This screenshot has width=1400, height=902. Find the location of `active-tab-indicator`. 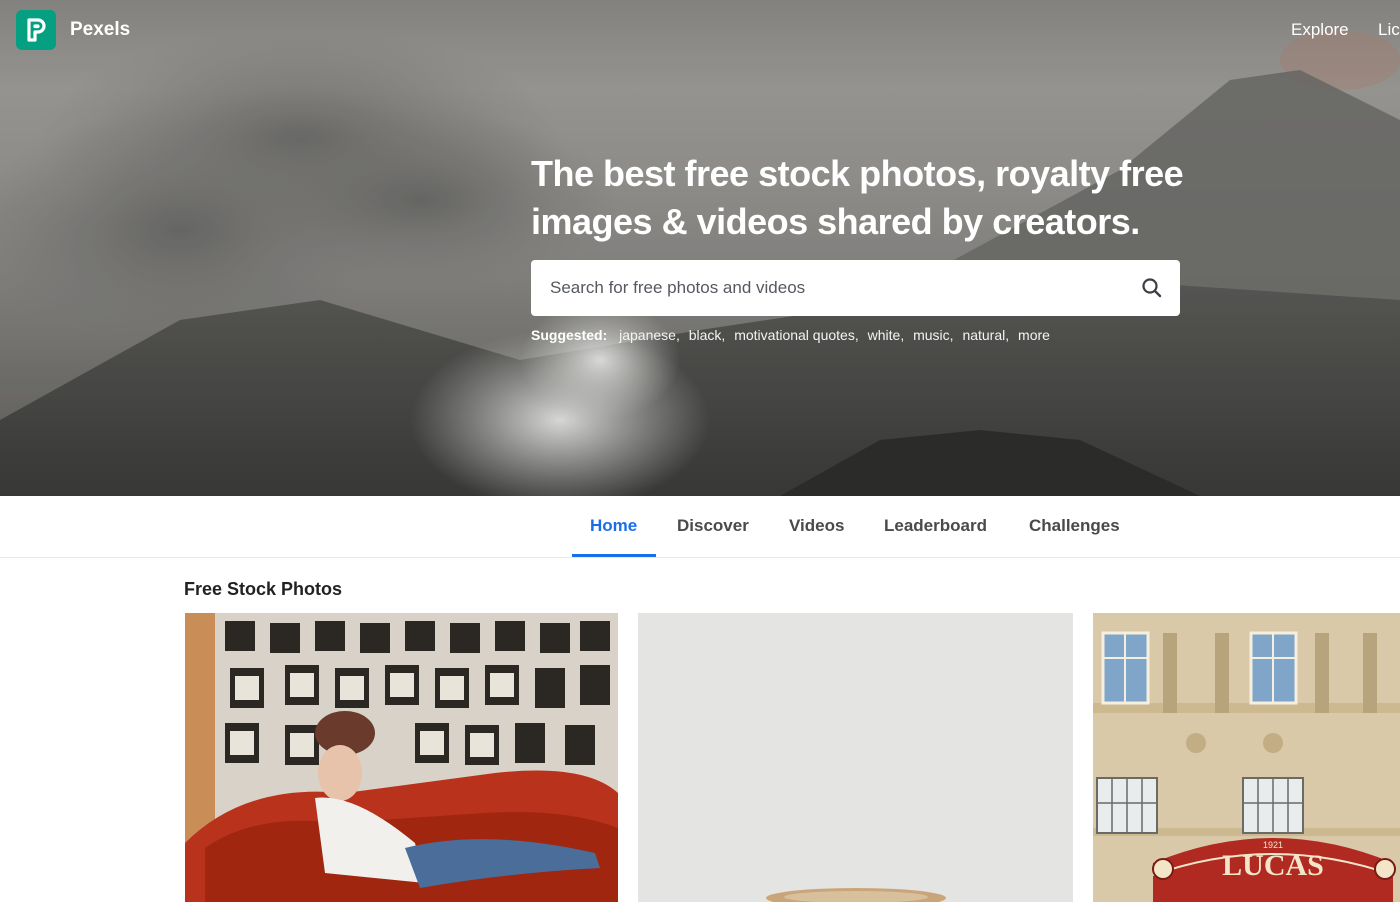

active-tab-indicator is located at coordinates (614, 555).